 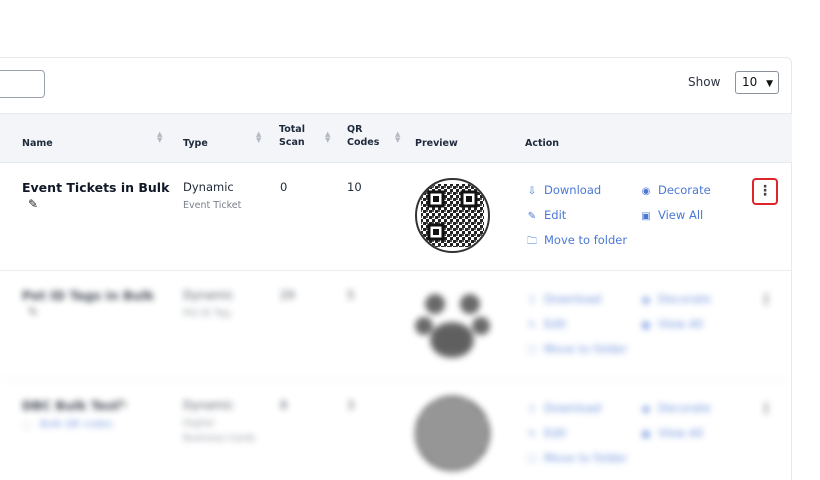 What do you see at coordinates (284, 405) in the screenshot?
I see `row-total-scan: 8` at bounding box center [284, 405].